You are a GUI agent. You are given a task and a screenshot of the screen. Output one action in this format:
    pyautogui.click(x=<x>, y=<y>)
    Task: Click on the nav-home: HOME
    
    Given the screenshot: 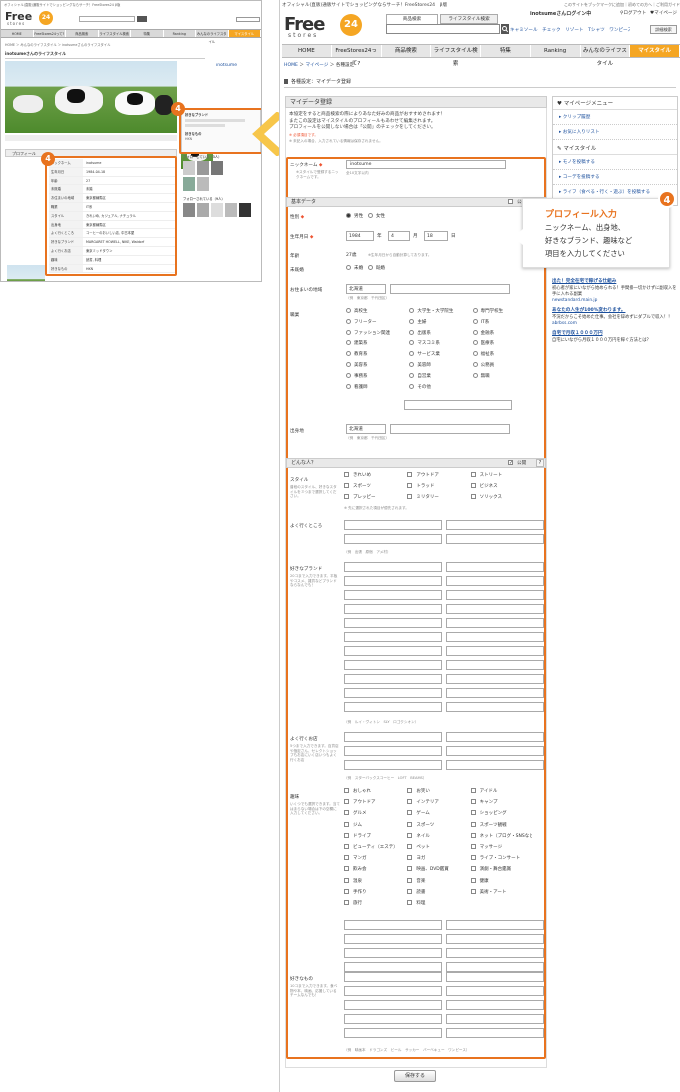 What is the action you would take?
    pyautogui.click(x=307, y=51)
    